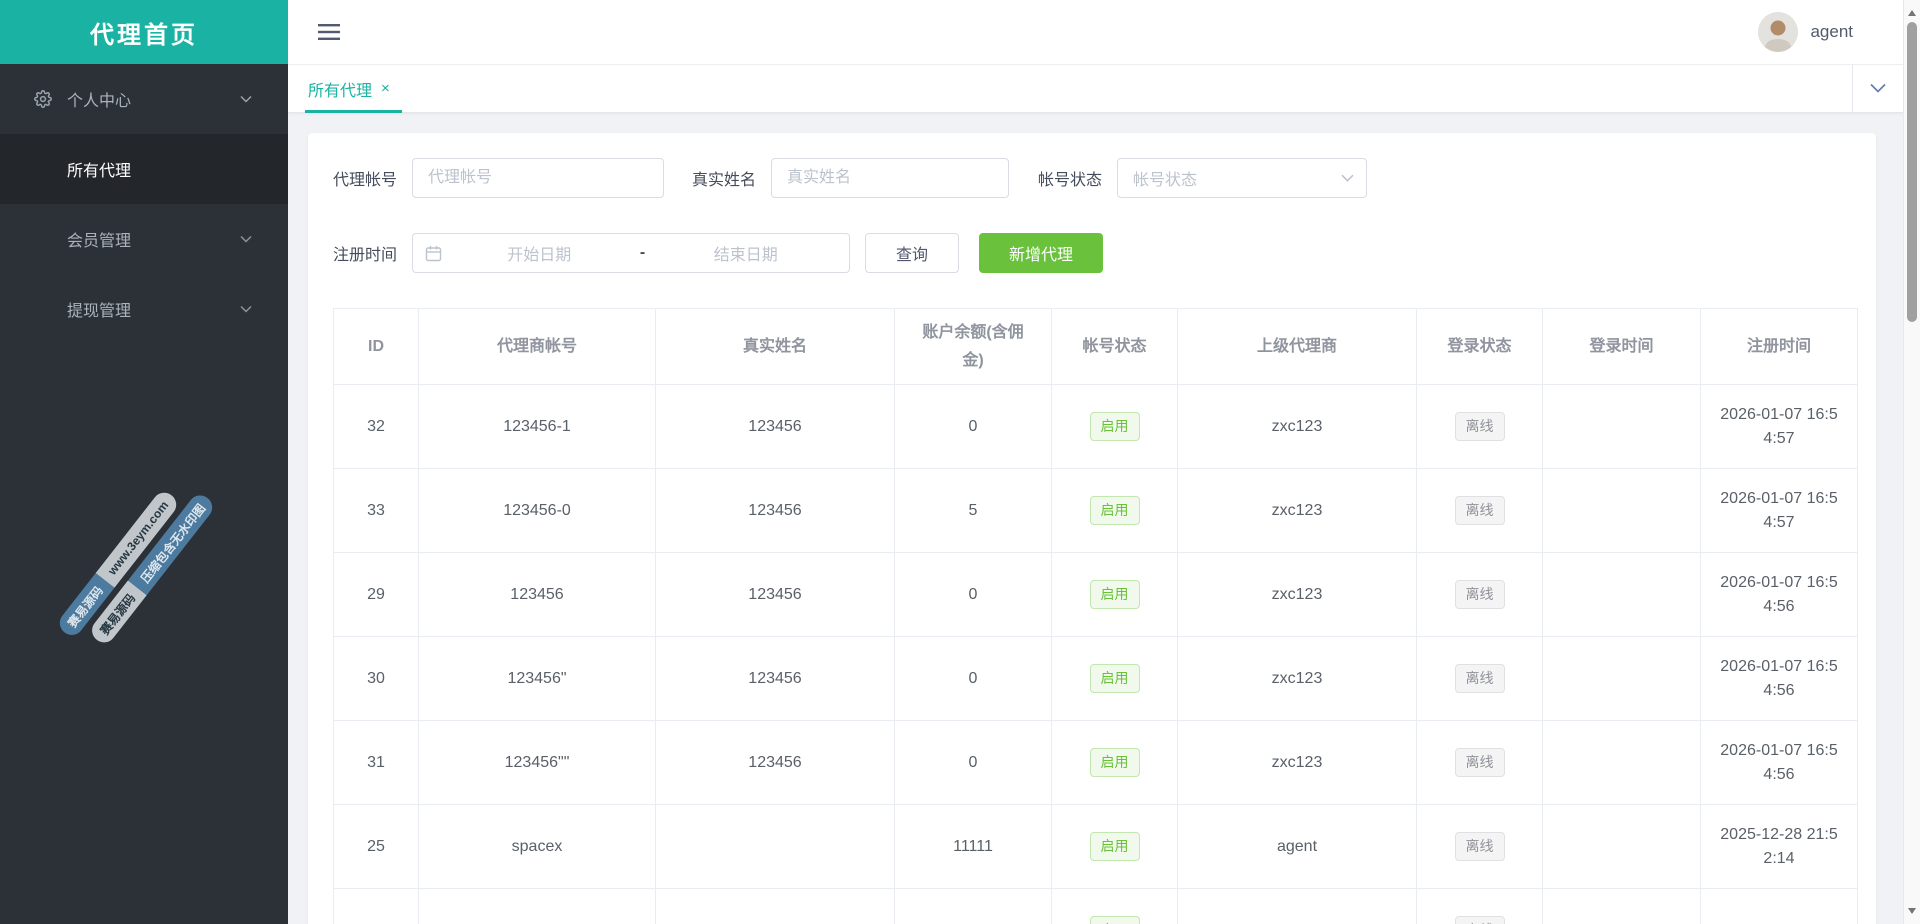 The height and width of the screenshot is (924, 1920). Describe the element at coordinates (1165, 180) in the screenshot. I see `account-status-placeholder: 帐号状态` at that location.